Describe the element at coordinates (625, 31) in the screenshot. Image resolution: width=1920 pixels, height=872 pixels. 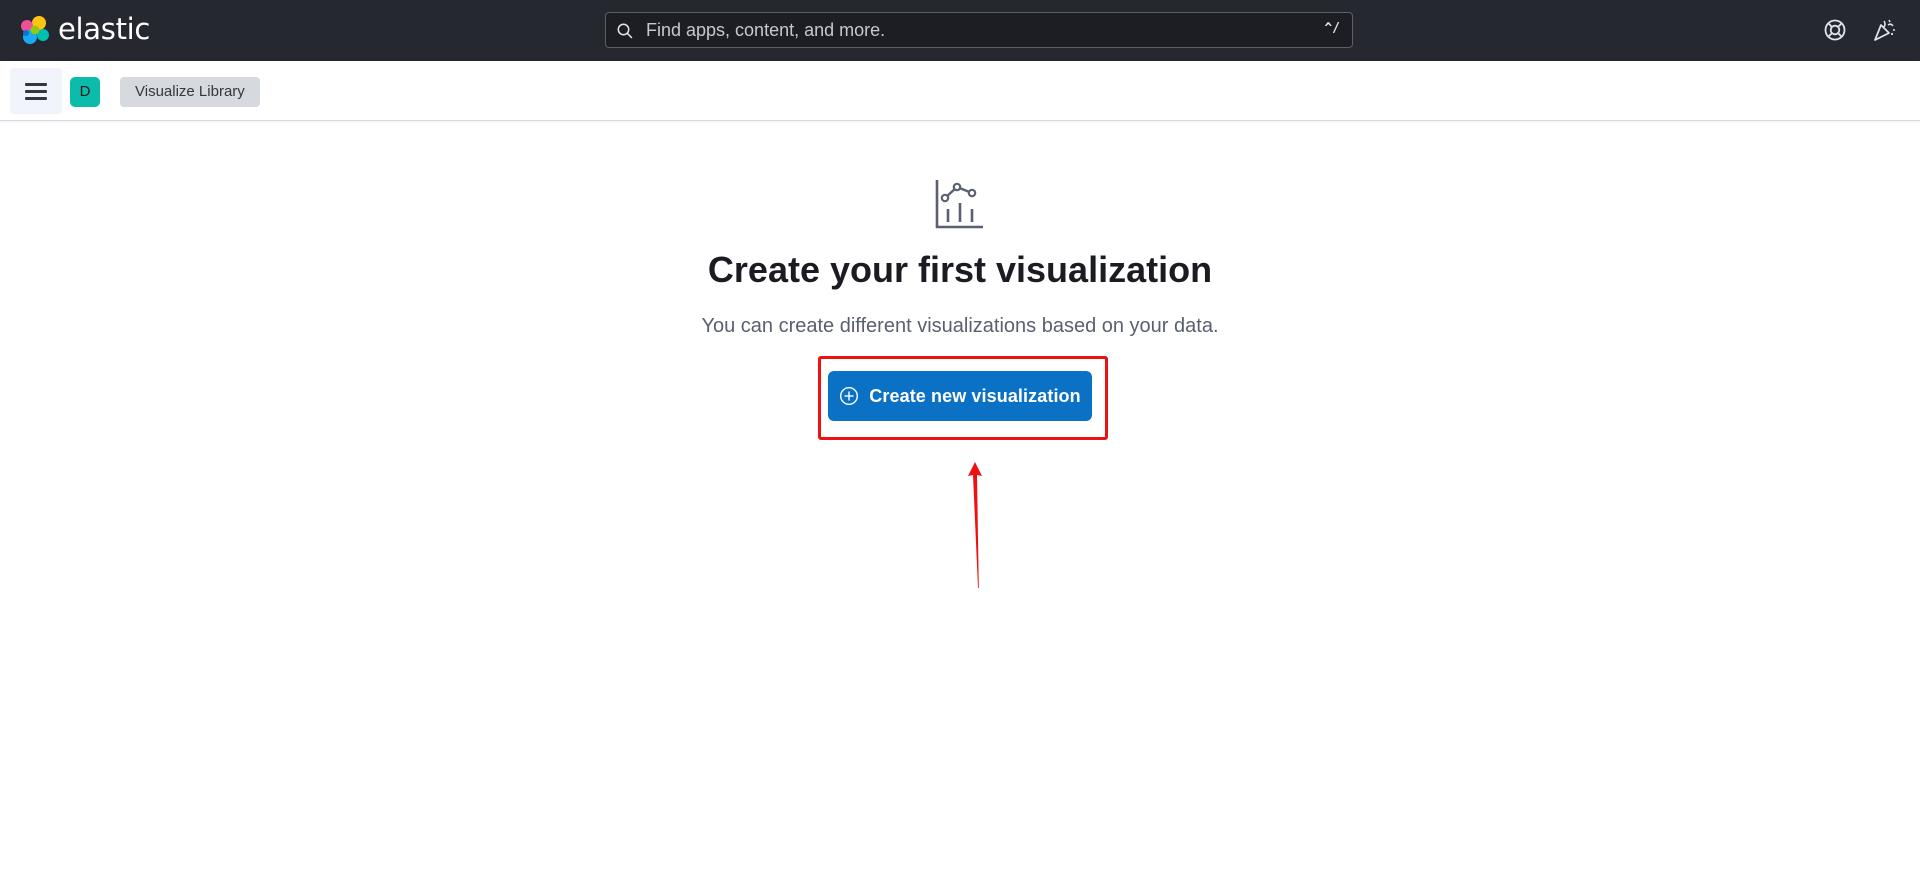
I see `search-icon` at that location.